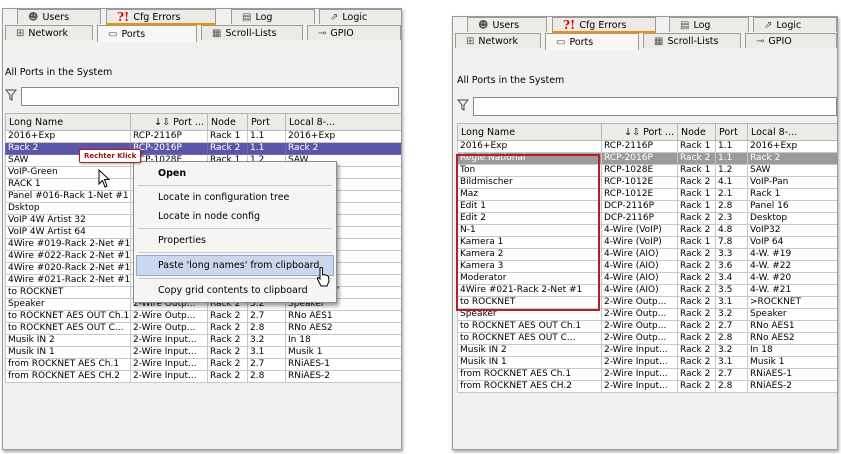  Describe the element at coordinates (68, 196) in the screenshot. I see `table-cell: Panel #016-Rack 1-Net #1` at that location.